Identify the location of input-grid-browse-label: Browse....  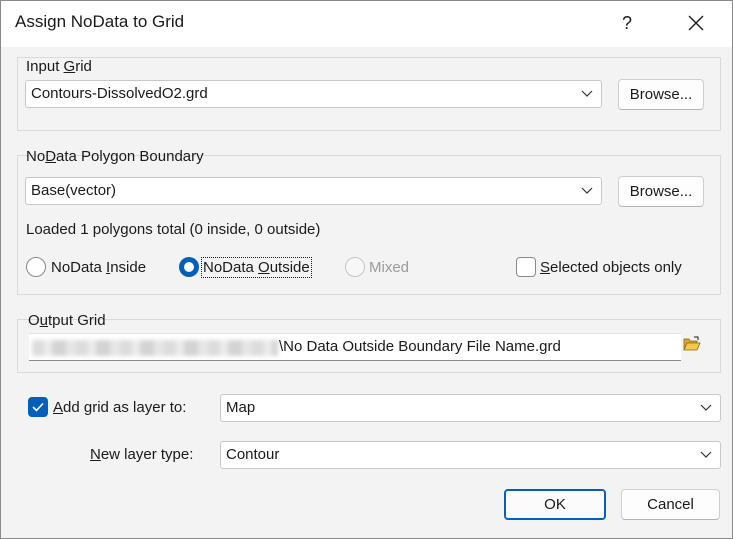
(661, 94).